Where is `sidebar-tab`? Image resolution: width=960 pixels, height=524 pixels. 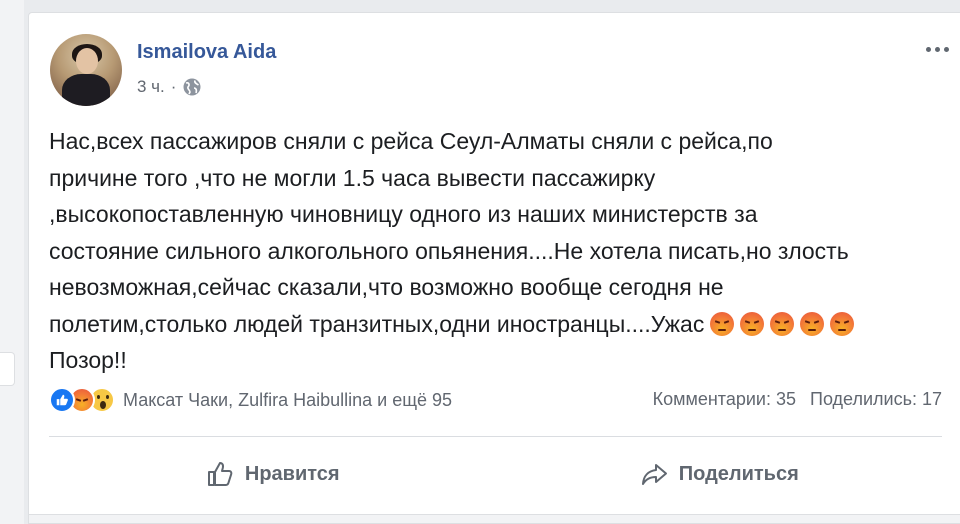
sidebar-tab is located at coordinates (7, 369).